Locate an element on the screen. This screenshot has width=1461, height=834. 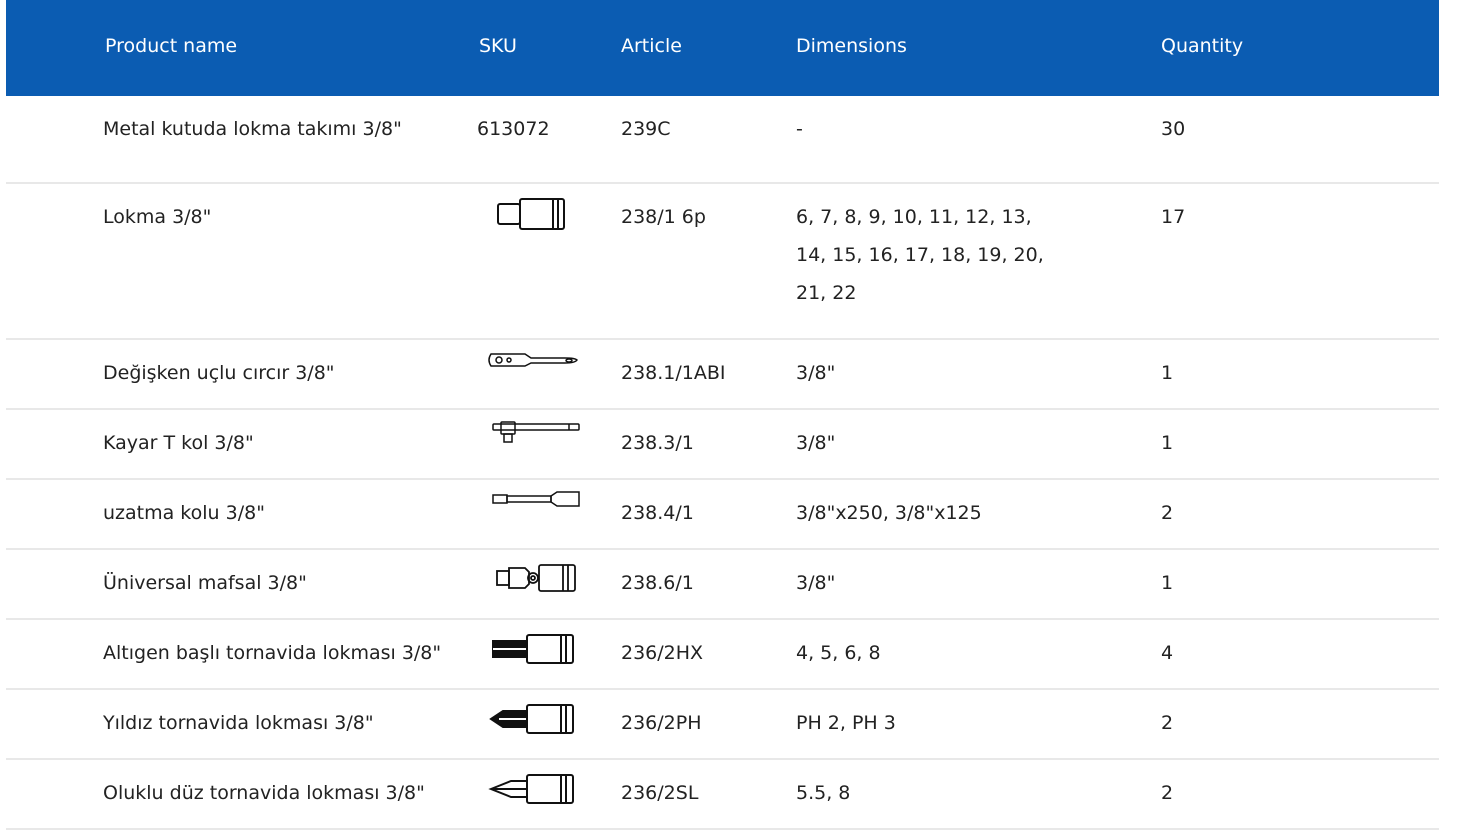
product-name: uzatma kolu 3/8" is located at coordinates (184, 513).